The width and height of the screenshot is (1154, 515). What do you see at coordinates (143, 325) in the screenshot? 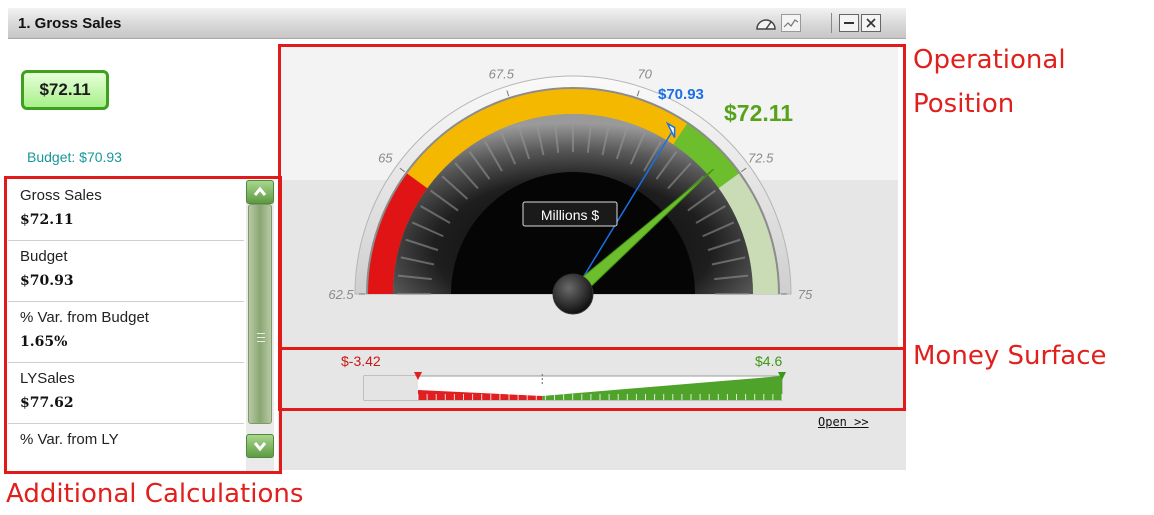
I see `additional-calculations-box` at bounding box center [143, 325].